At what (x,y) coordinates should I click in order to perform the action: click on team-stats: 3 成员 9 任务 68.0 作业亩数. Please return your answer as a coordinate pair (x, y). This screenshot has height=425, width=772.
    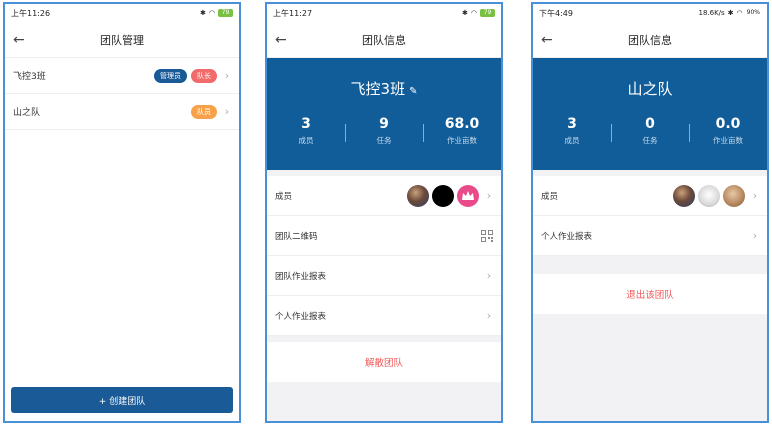
    Looking at the image, I should click on (384, 131).